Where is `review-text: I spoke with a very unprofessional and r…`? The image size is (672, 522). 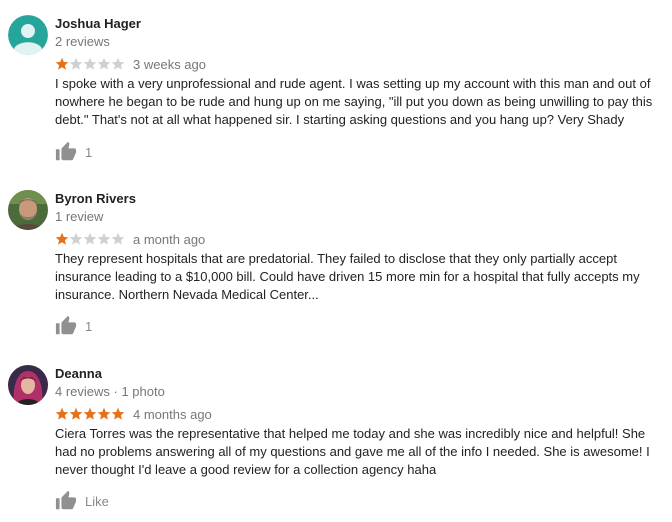 review-text: I spoke with a very unprofessional and r… is located at coordinates (354, 101).